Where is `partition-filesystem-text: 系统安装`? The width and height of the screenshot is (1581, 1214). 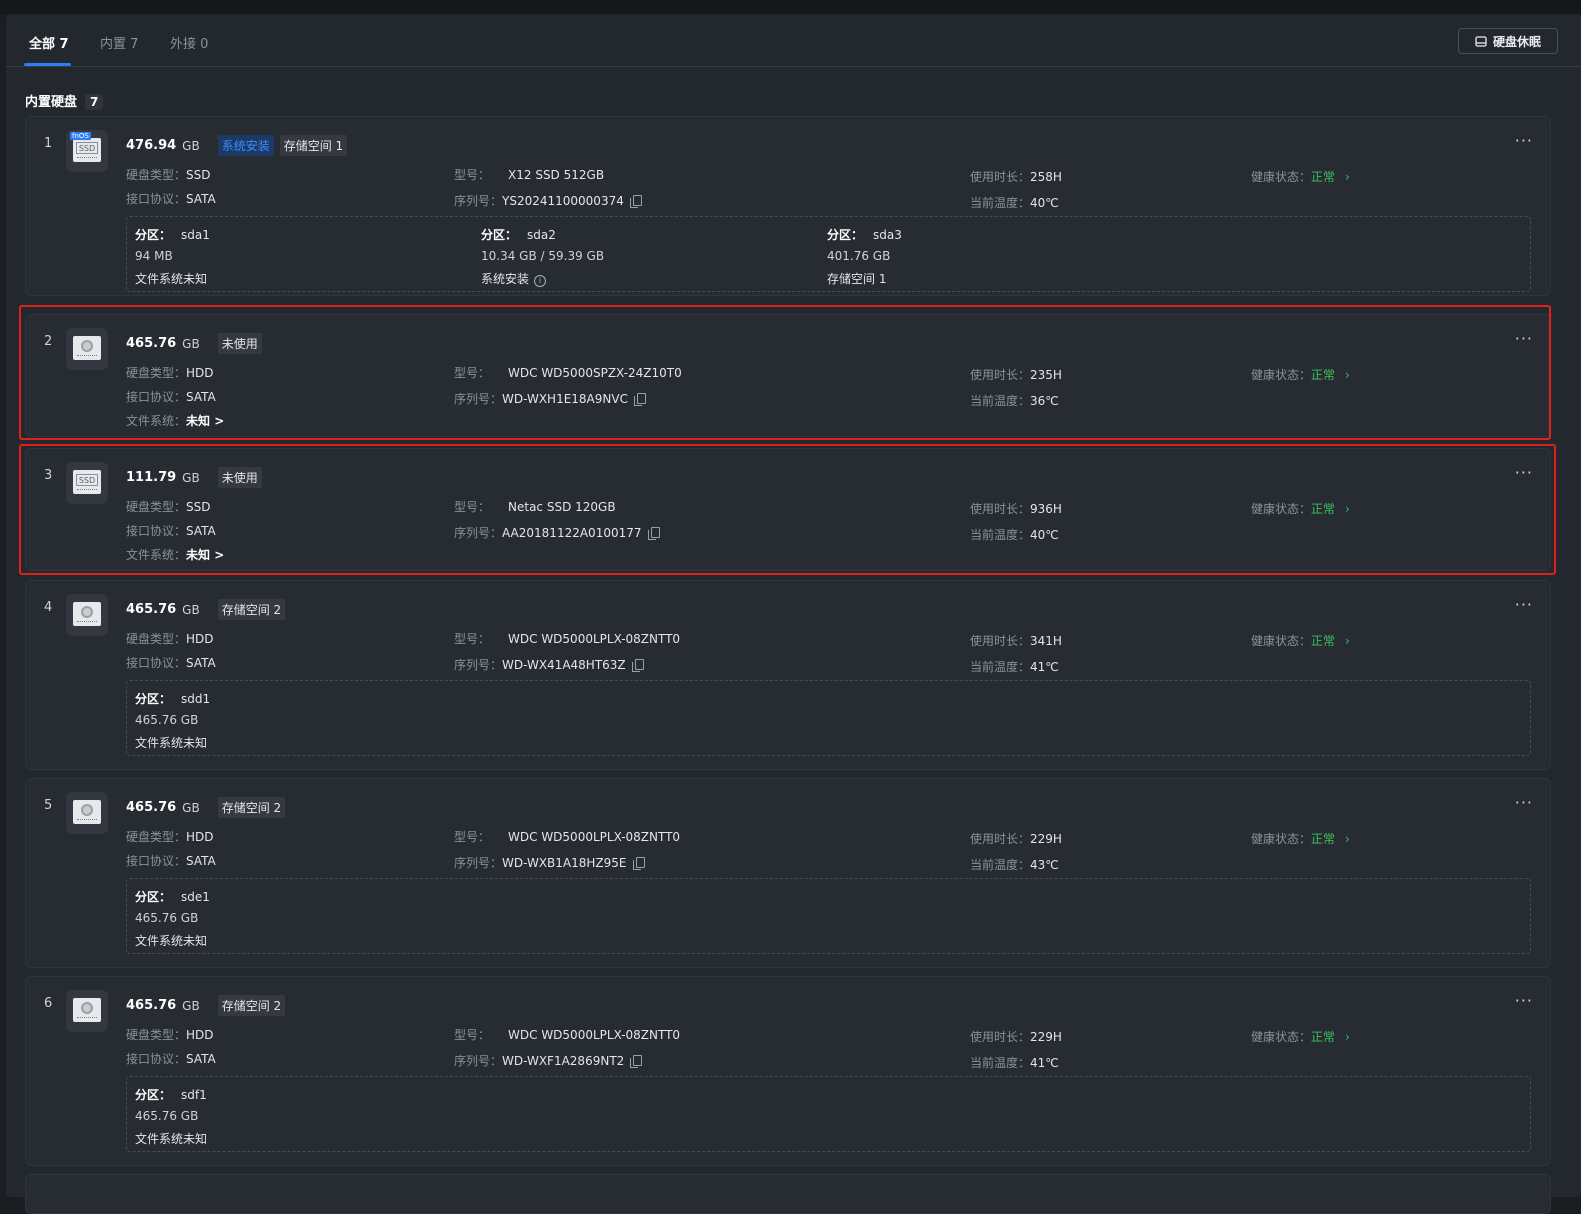 partition-filesystem-text: 系统安装 is located at coordinates (505, 279).